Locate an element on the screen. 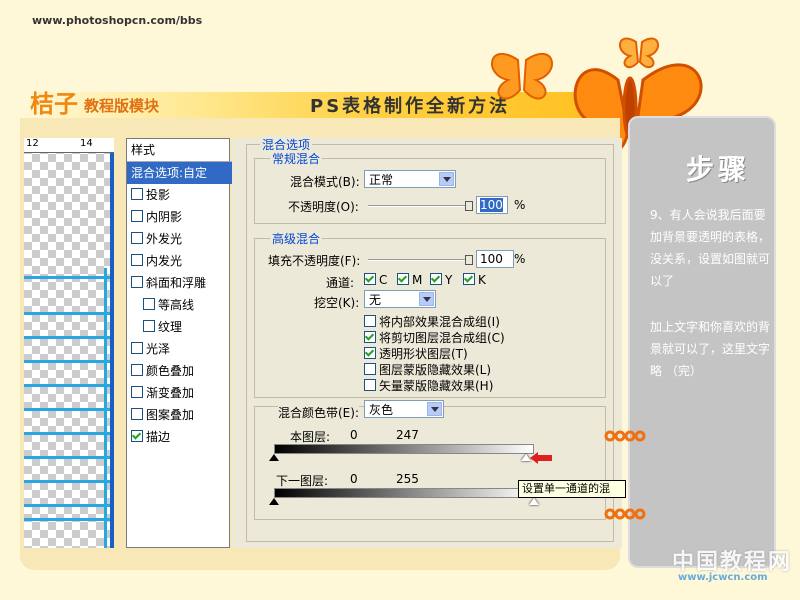 This screenshot has height=600, width=800. opacity-label: 不透明度(O): is located at coordinates (323, 207).